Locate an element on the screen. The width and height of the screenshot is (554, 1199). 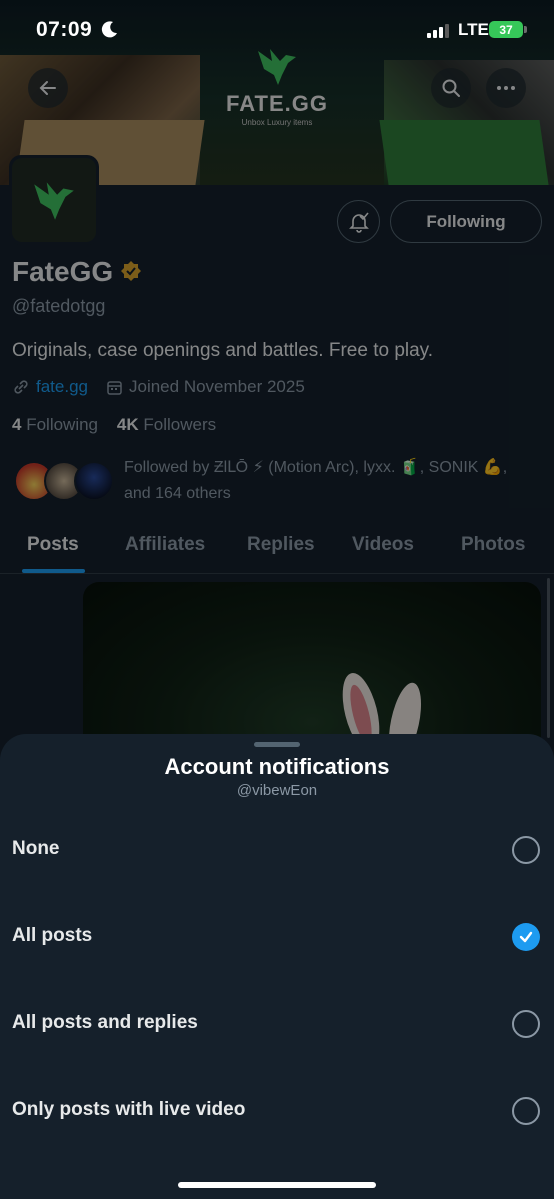
option-live-video-only: Only posts with live video is located at coordinates (277, 1111).